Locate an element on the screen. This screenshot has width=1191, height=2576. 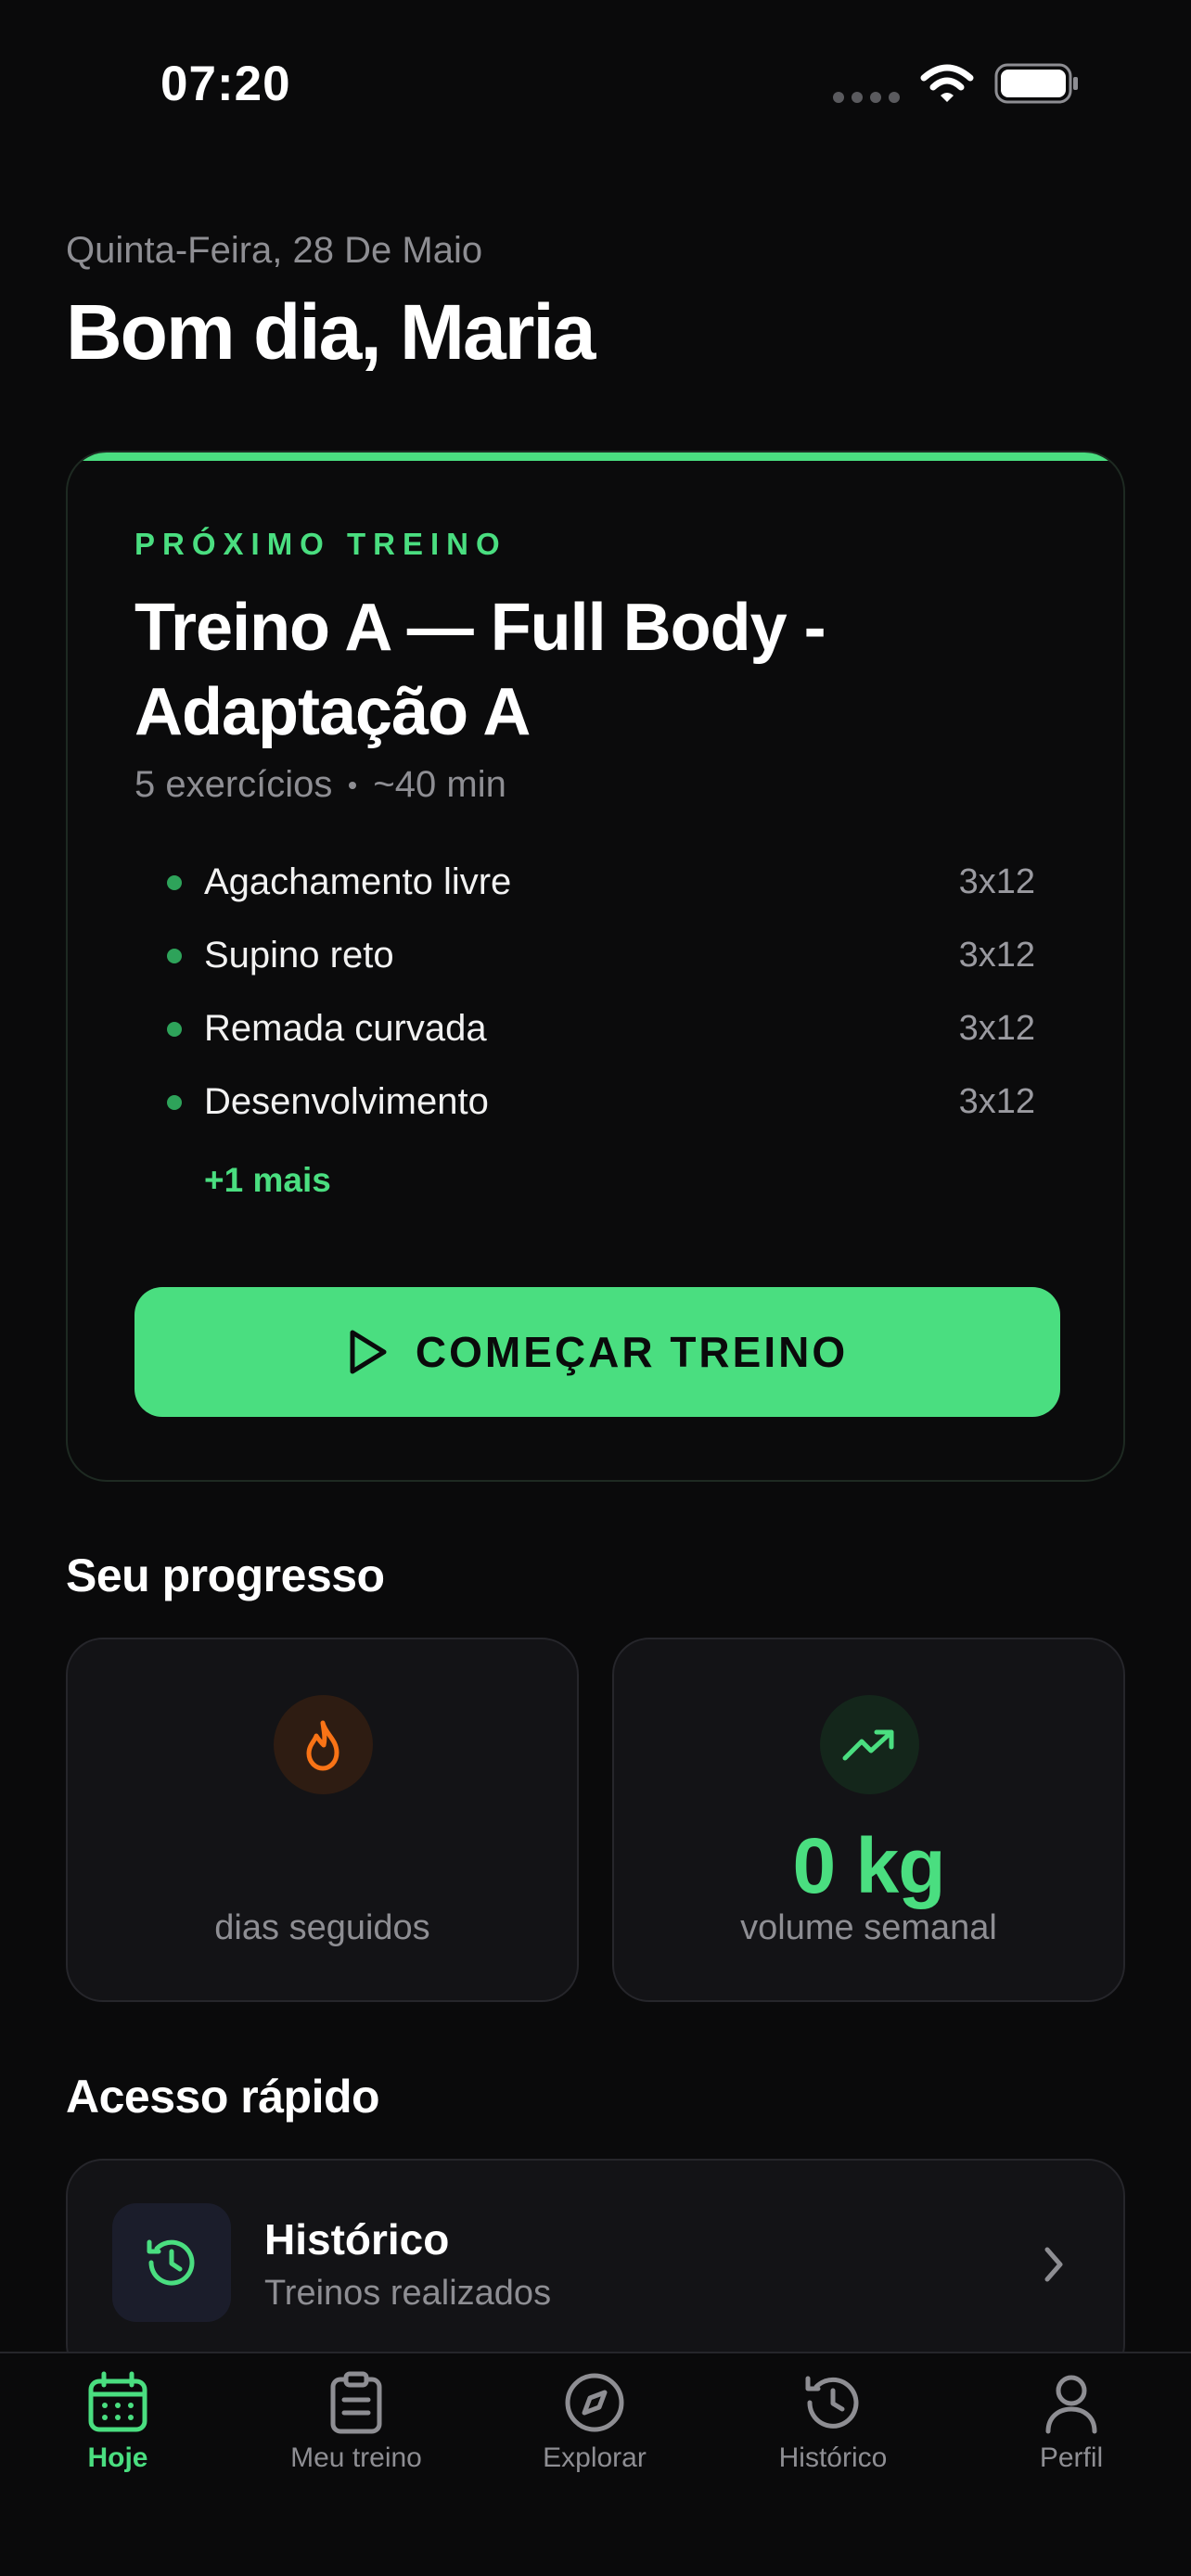
workout-duration: ~40 min is located at coordinates (439, 784).